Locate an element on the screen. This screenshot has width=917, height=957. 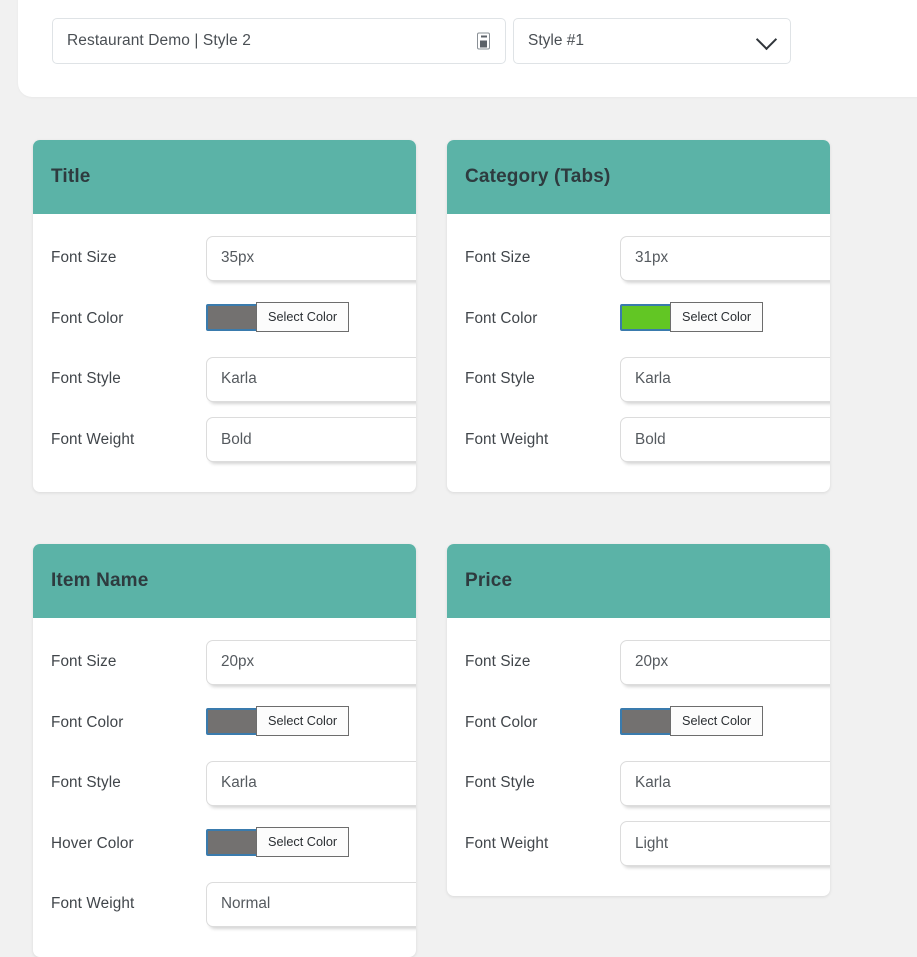
field-control-hover-color: Select Color is located at coordinates (302, 842).